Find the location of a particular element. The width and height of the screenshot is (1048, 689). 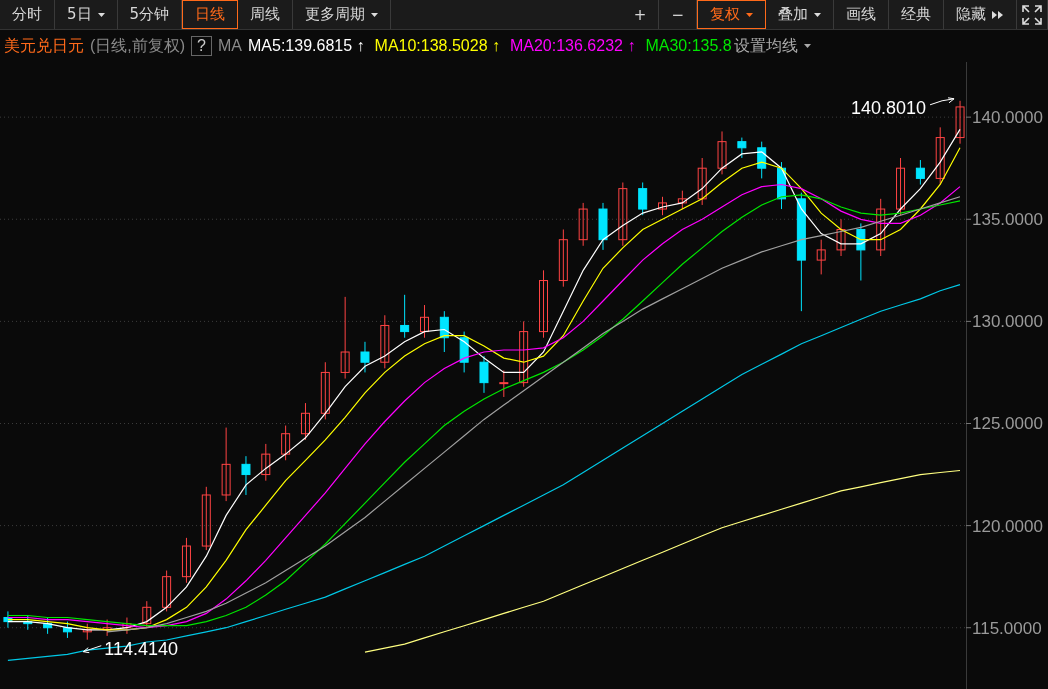

axis-label: 120.0000 is located at coordinates (1007, 526).